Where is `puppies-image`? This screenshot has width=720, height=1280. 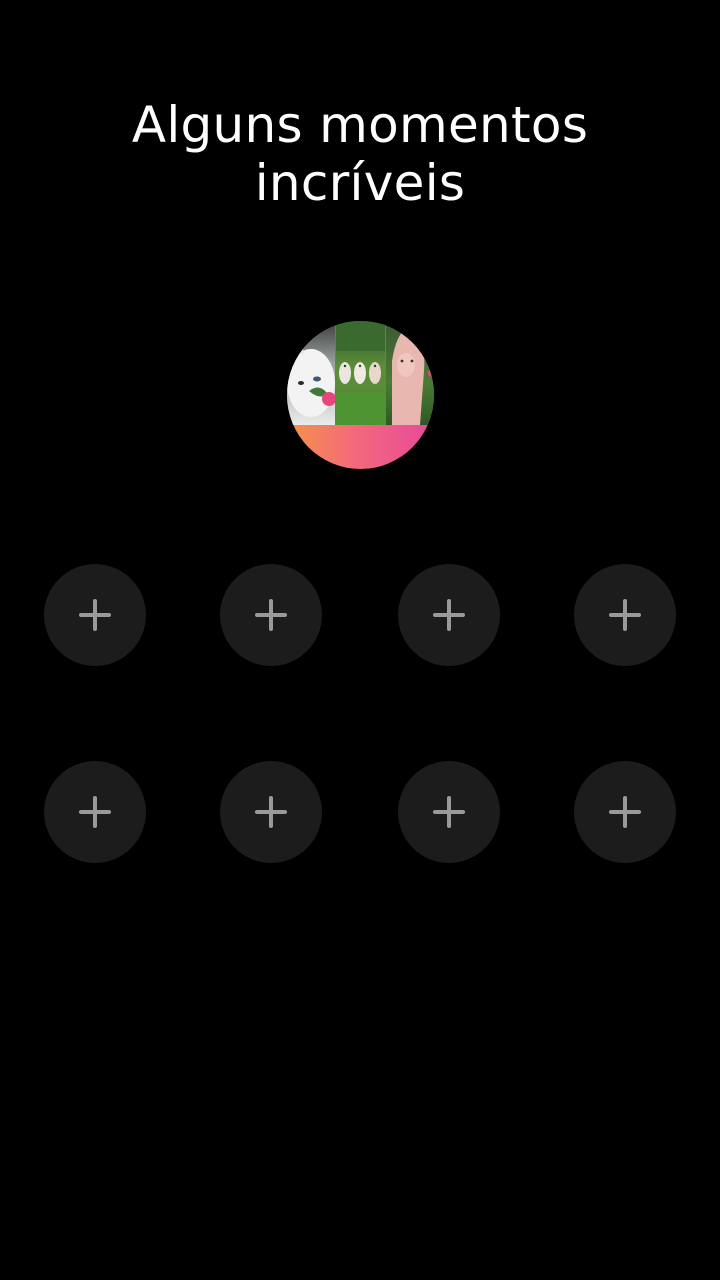
puppies-image is located at coordinates (360, 373).